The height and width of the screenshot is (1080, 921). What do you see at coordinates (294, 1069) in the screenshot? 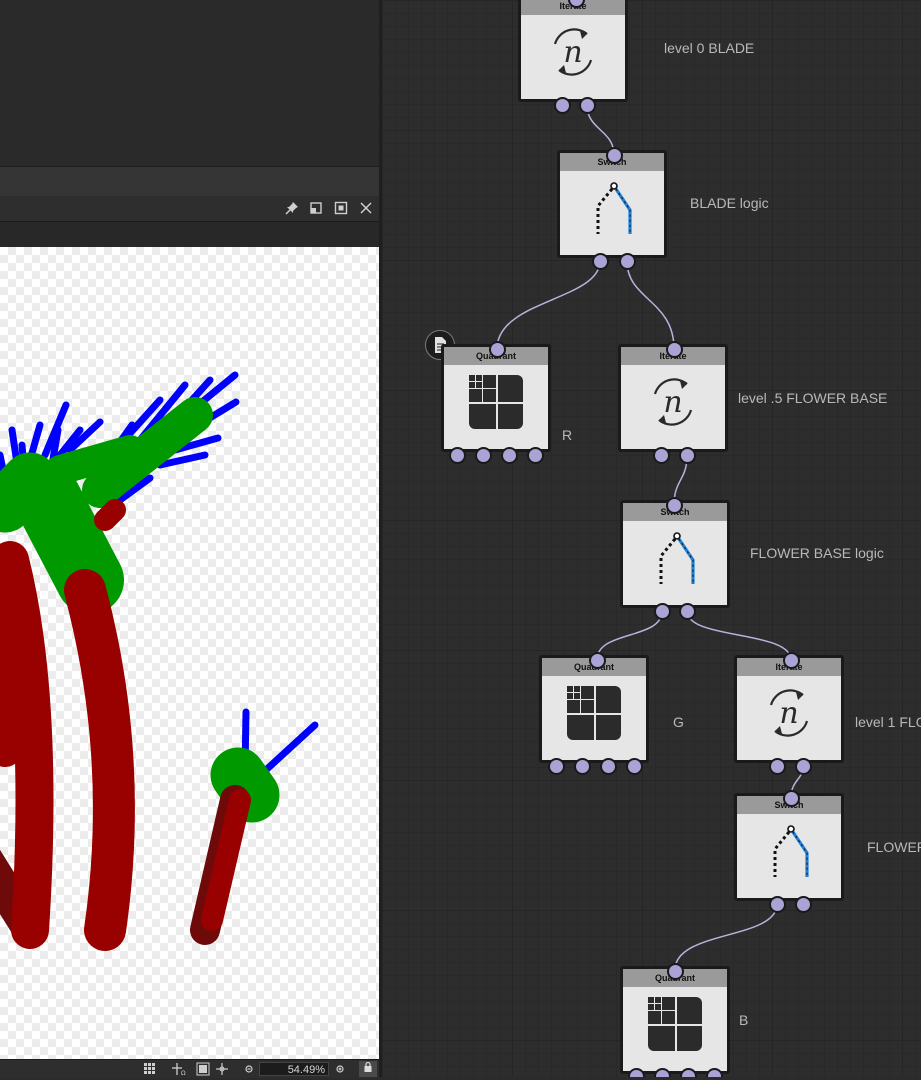
I see `zoom-field: 54.49%` at bounding box center [294, 1069].